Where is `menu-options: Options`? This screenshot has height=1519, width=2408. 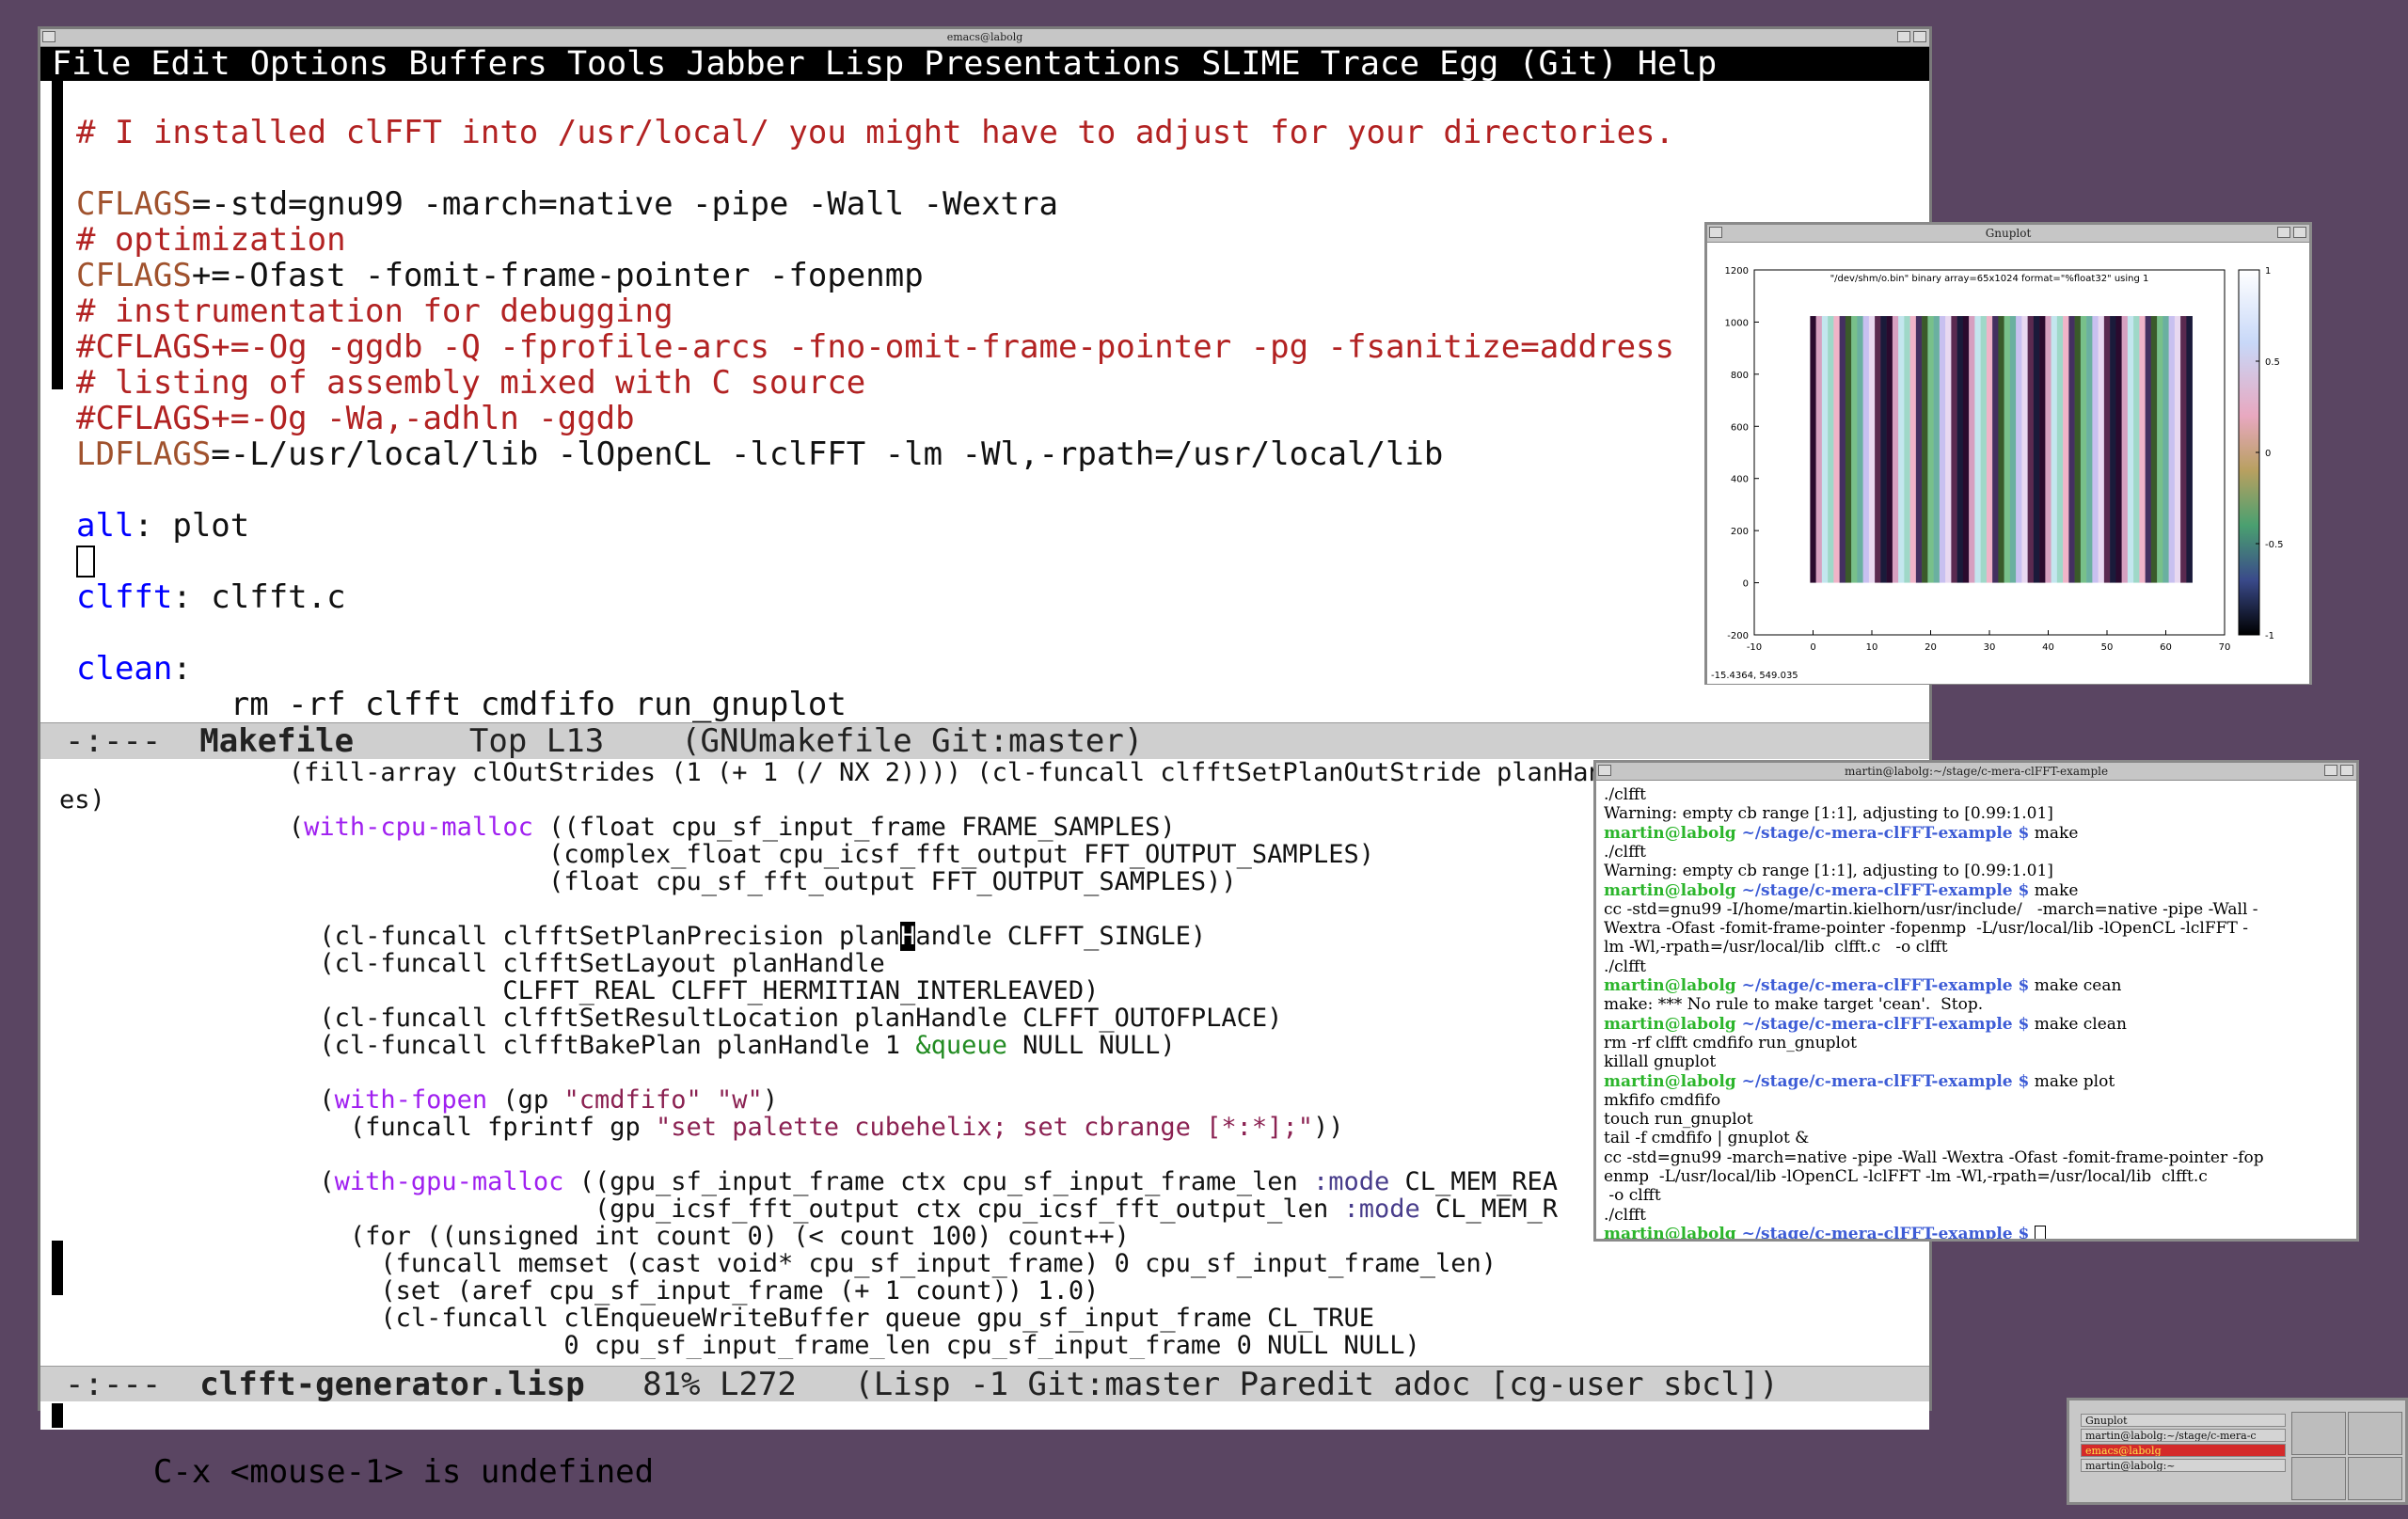 menu-options: Options is located at coordinates (320, 64).